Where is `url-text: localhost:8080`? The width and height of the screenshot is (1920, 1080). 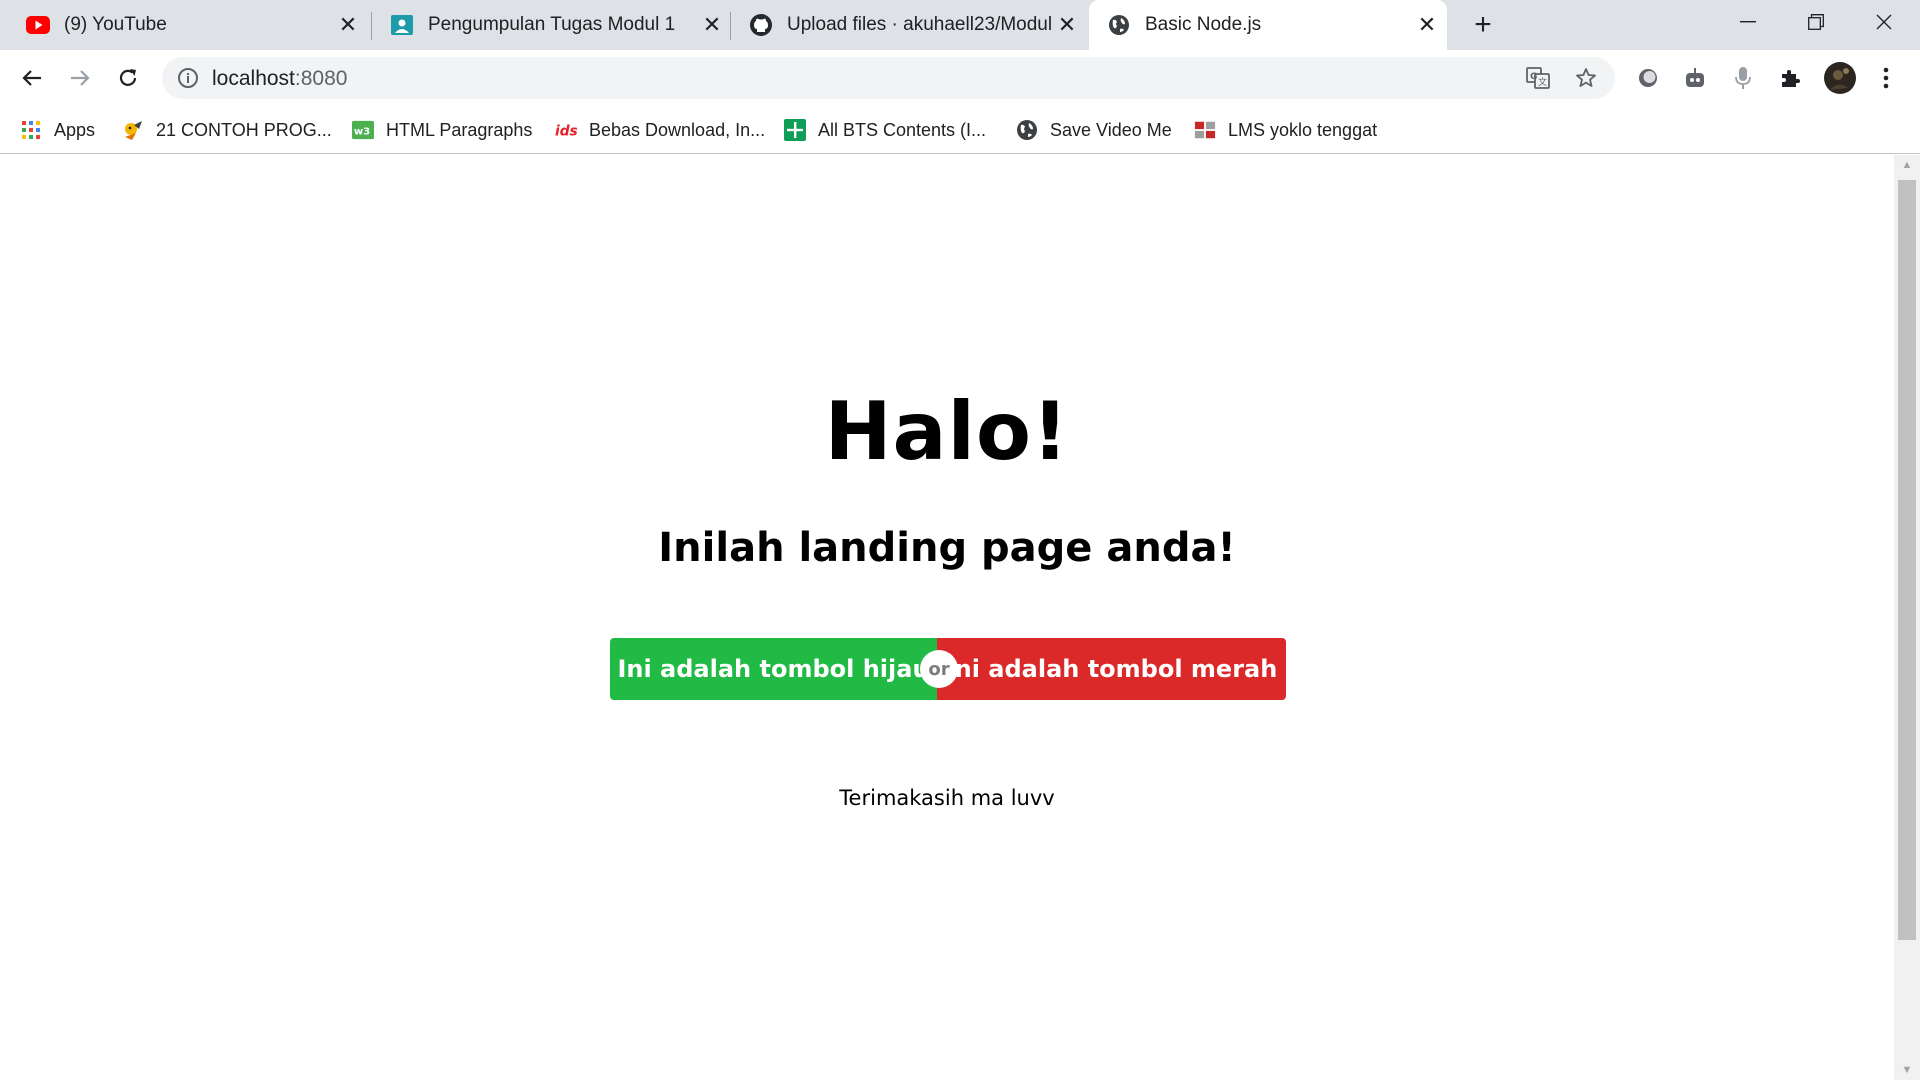
url-text: localhost:8080 is located at coordinates (279, 79).